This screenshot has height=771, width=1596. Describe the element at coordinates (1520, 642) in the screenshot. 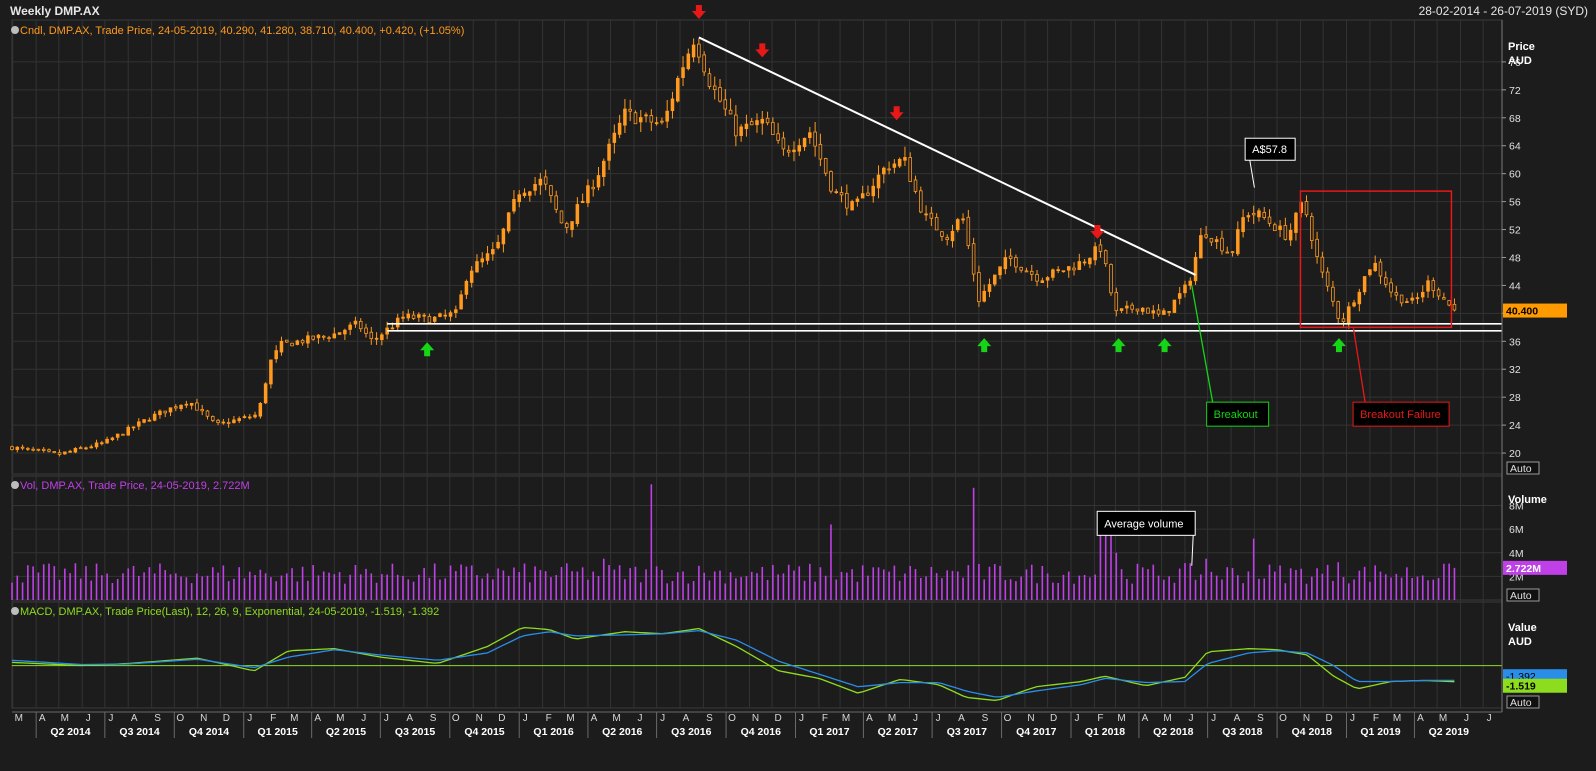

I see `macd-axis-unit: AUD` at that location.